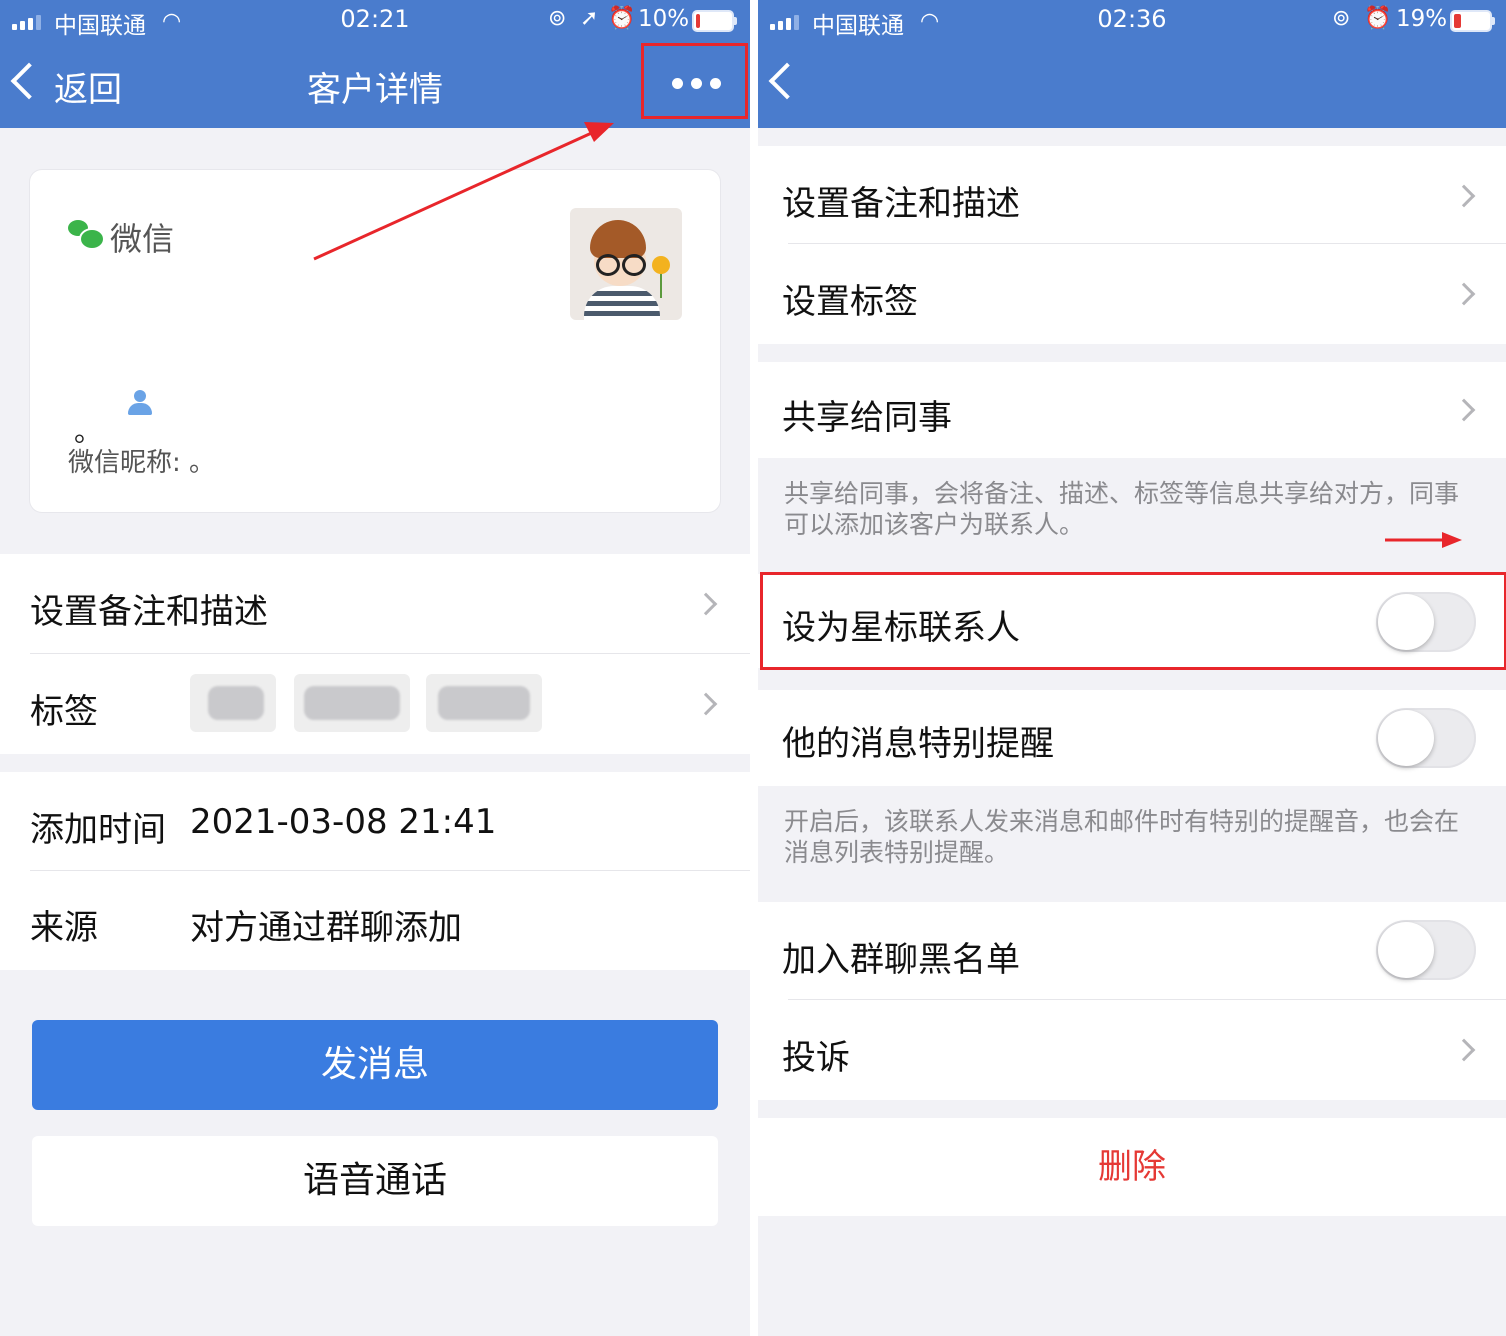 The image size is (1506, 1336). What do you see at coordinates (1426, 950) in the screenshot?
I see `blacklist-toggle` at bounding box center [1426, 950].